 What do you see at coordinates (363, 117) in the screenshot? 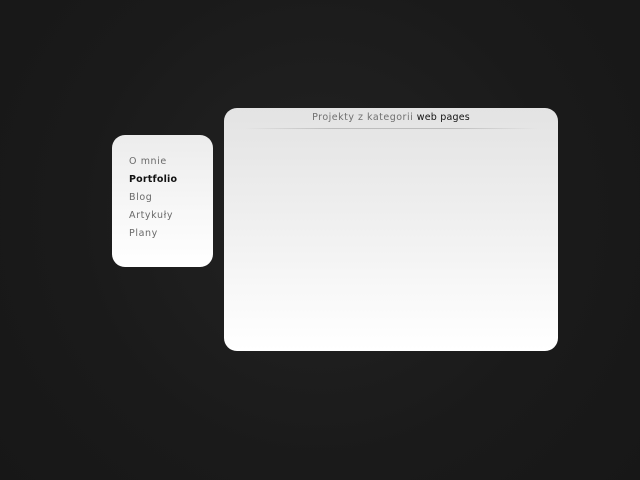
I see `header-prefix: Projekty z kategorii` at bounding box center [363, 117].